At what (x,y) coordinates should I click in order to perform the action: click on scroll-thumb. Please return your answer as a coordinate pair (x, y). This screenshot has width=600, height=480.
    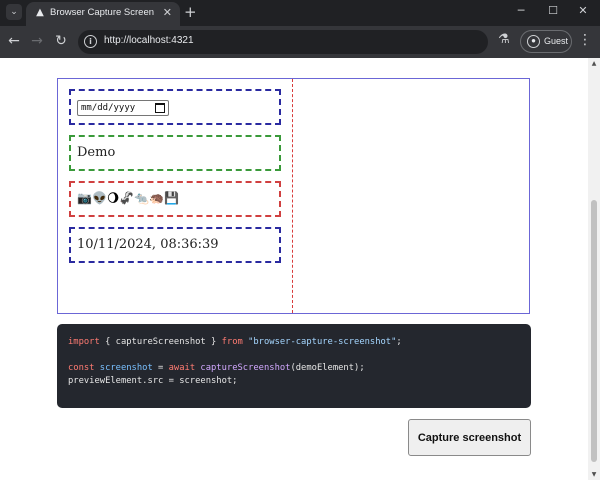
    Looking at the image, I should click on (594, 331).